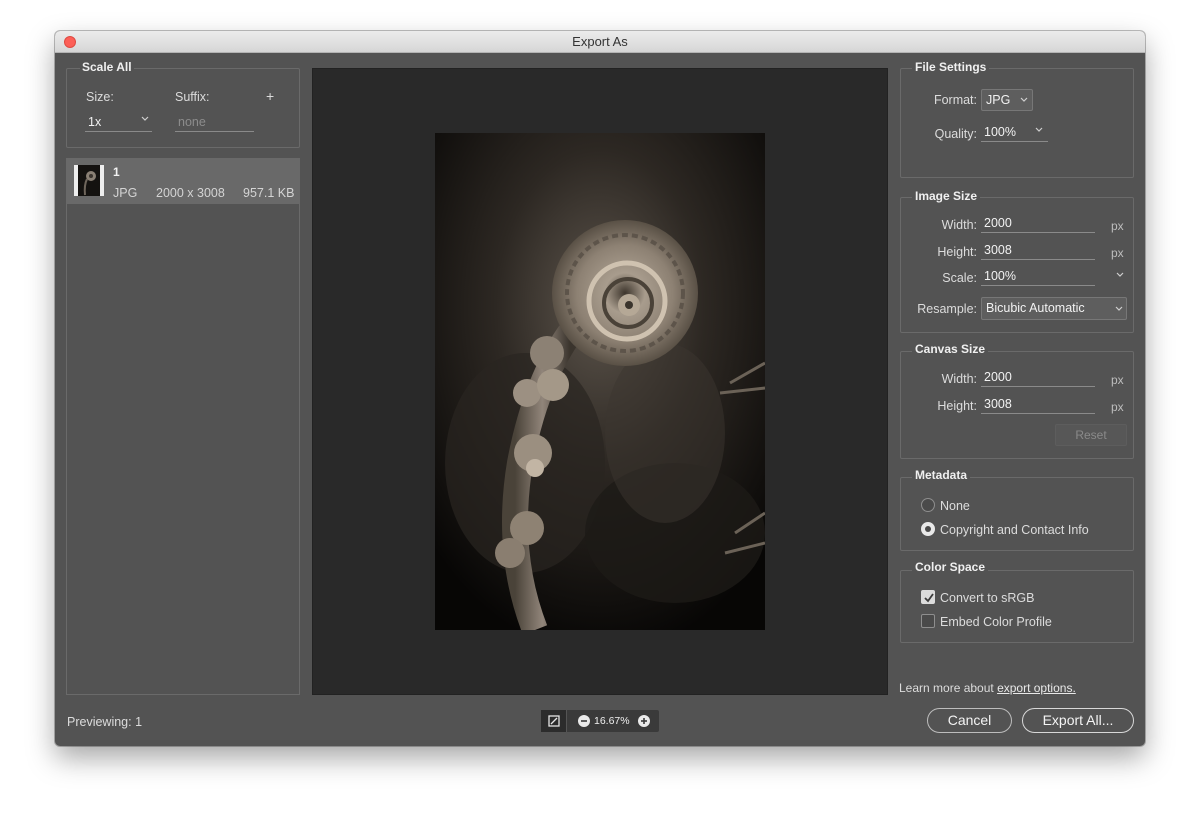 Image resolution: width=1200 pixels, height=826 pixels. Describe the element at coordinates (1036, 688) in the screenshot. I see `export-options-link: export options.` at that location.